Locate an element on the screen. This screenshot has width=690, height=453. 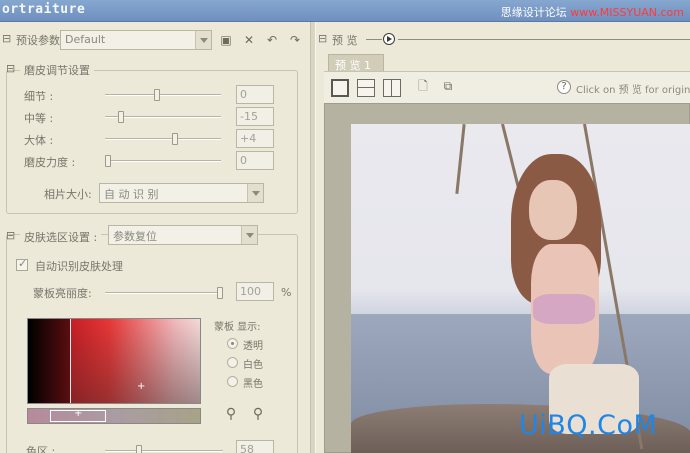
save-icon: ▣ is located at coordinates (226, 40).